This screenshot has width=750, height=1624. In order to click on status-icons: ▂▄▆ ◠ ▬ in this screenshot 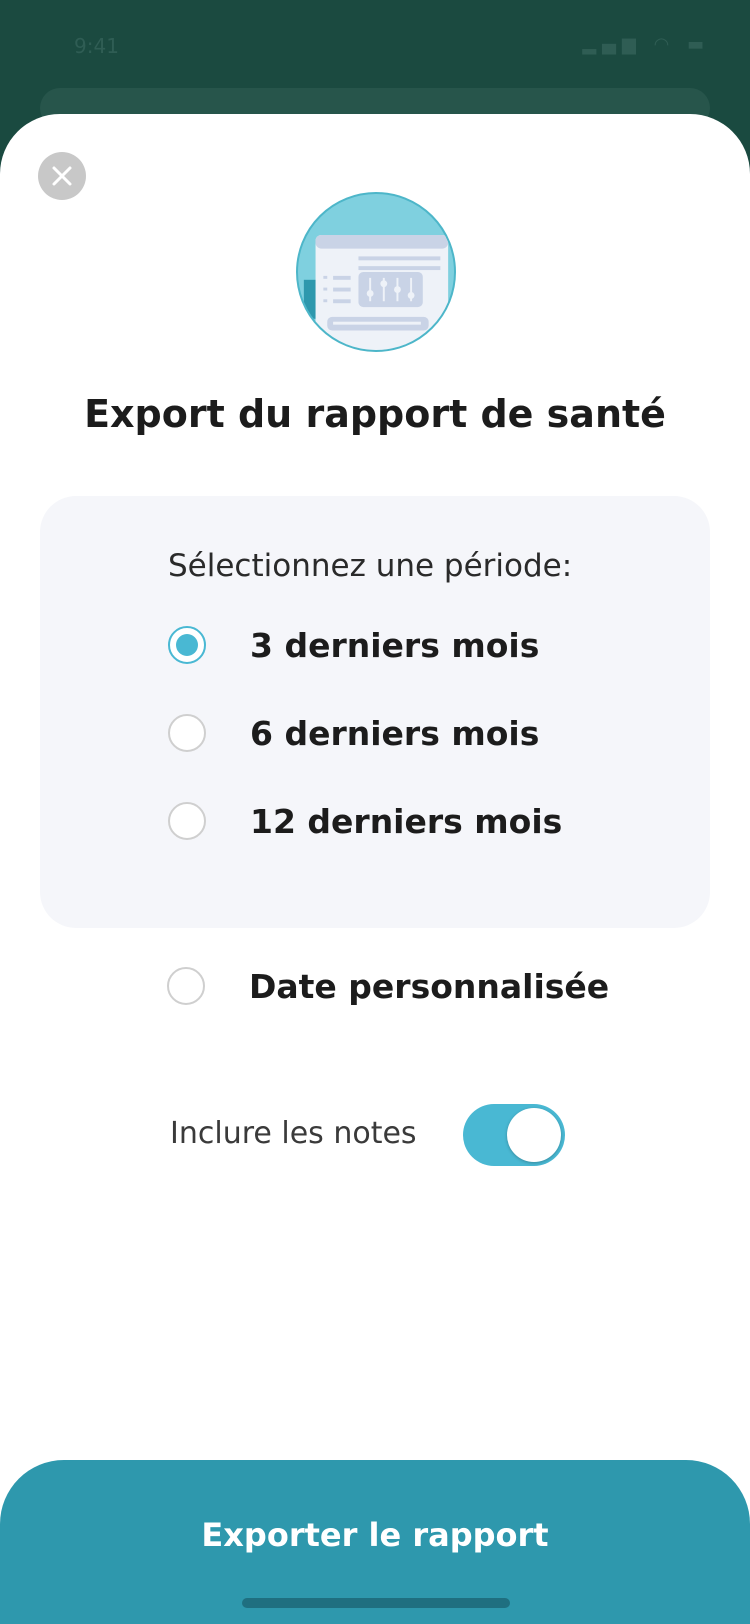, I will do `click(646, 44)`.